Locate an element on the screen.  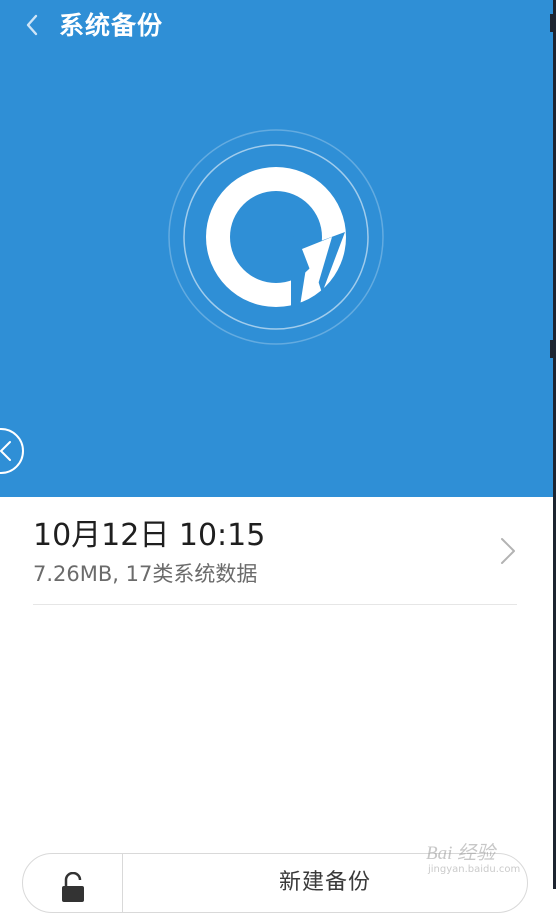
unlock-button is located at coordinates (72, 883).